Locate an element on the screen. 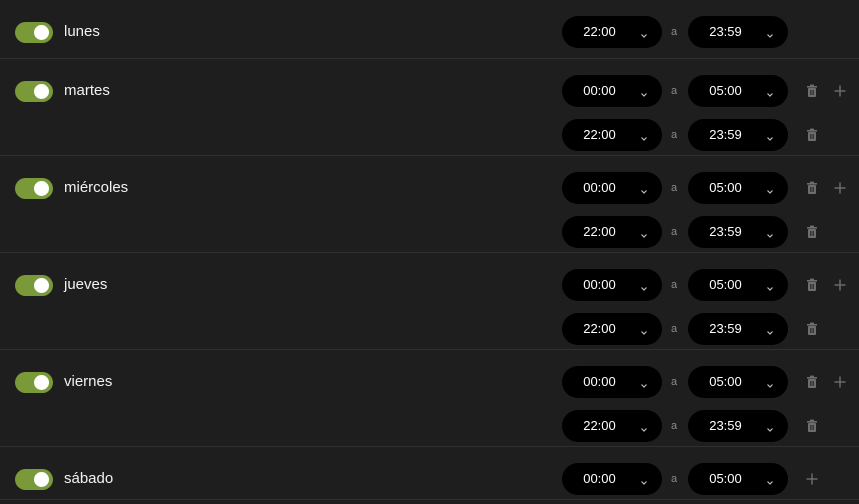 The height and width of the screenshot is (504, 859). day-row: sábado 00:00 05:00 a is located at coordinates (429, 473).